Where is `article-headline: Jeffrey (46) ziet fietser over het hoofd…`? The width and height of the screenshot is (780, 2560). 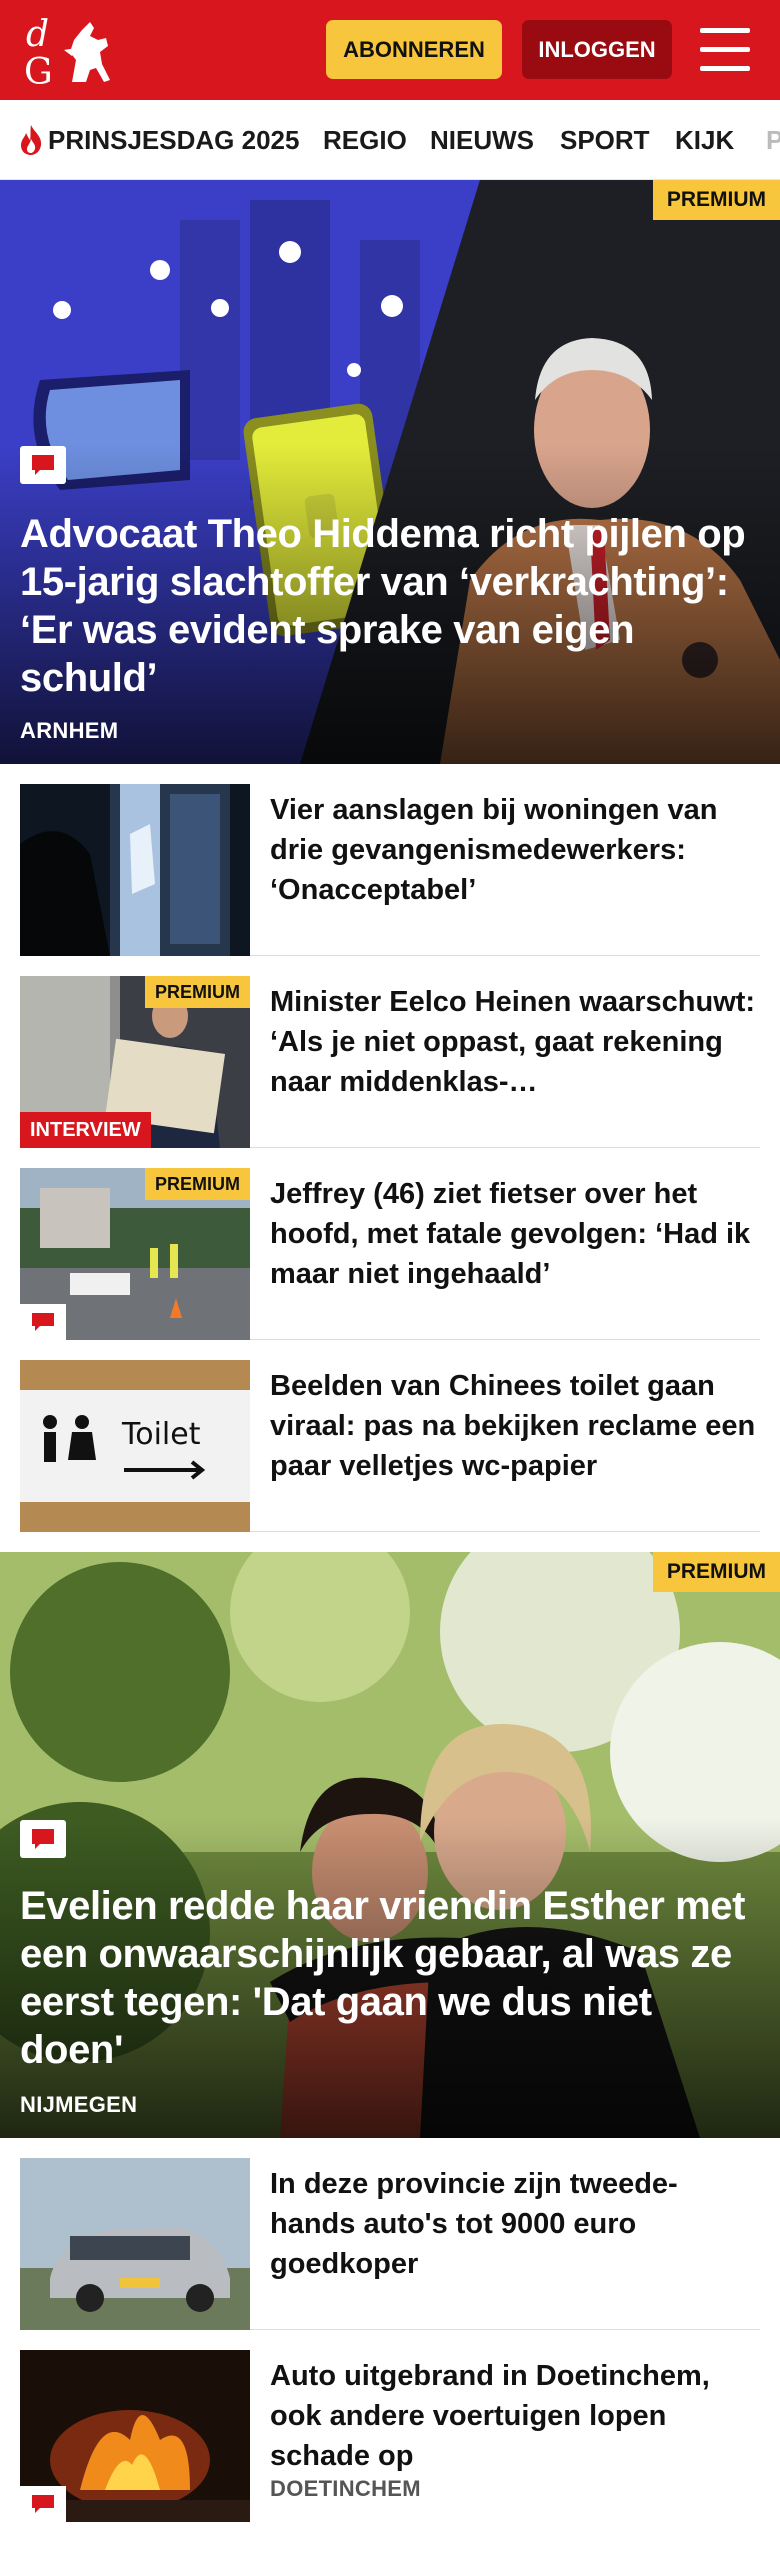 article-headline: Jeffrey (46) ziet fietser over het hoofd… is located at coordinates (510, 1234).